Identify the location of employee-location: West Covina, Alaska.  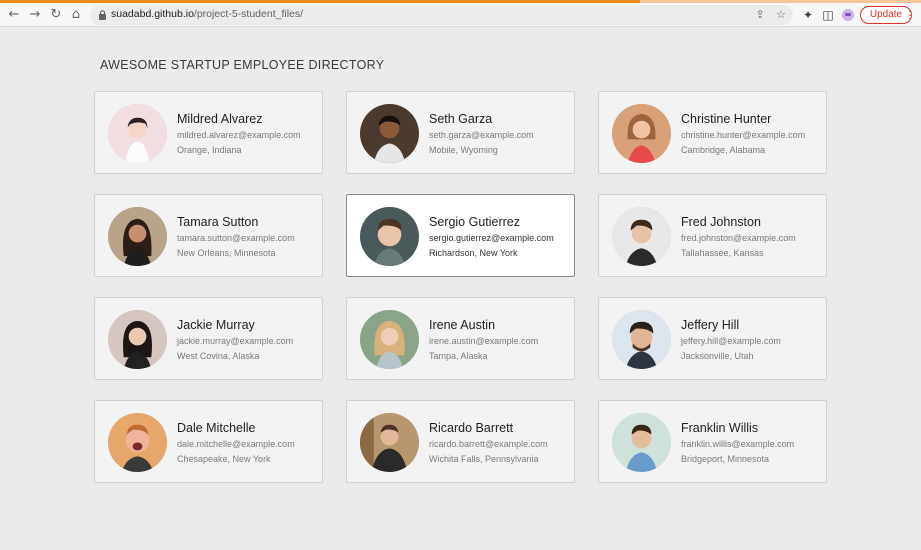
(218, 356).